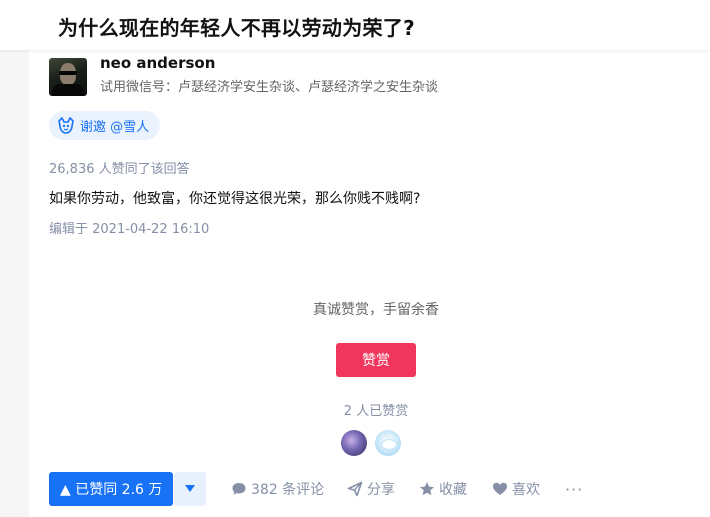  I want to click on answer-content: 如果你劳动，他致富，你还觉得这很光荣，那么你贱不贱啊?, so click(235, 199).